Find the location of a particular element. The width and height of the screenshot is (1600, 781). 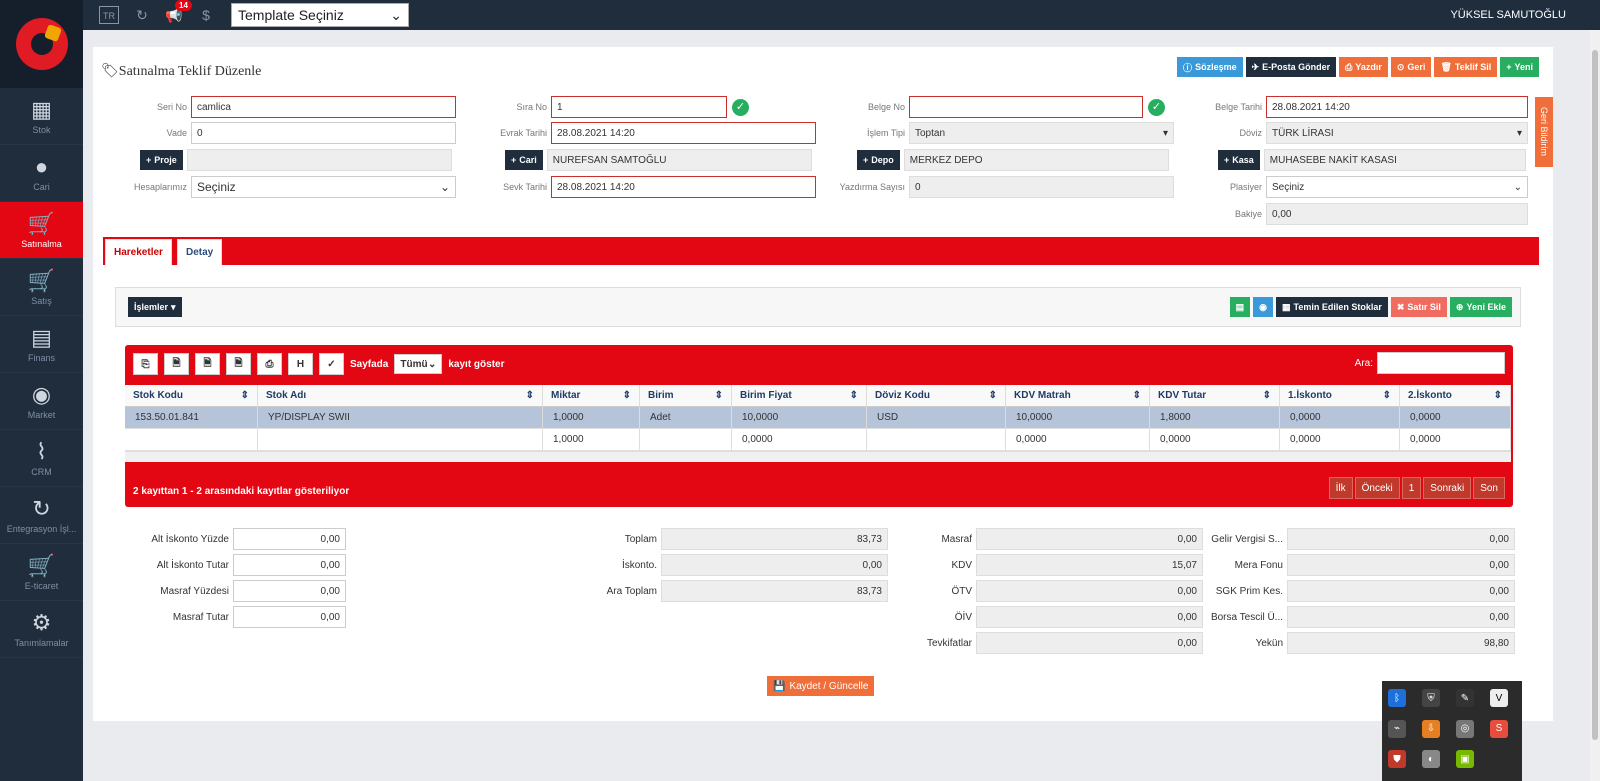

tab-hareketler: Hareketler is located at coordinates (138, 252).